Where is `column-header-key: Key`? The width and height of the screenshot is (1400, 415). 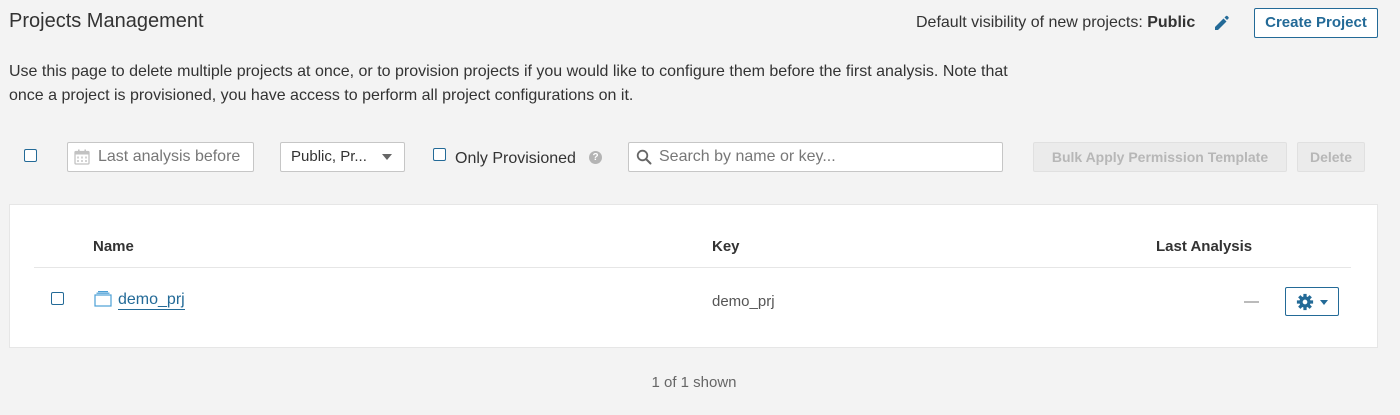
column-header-key: Key is located at coordinates (726, 246).